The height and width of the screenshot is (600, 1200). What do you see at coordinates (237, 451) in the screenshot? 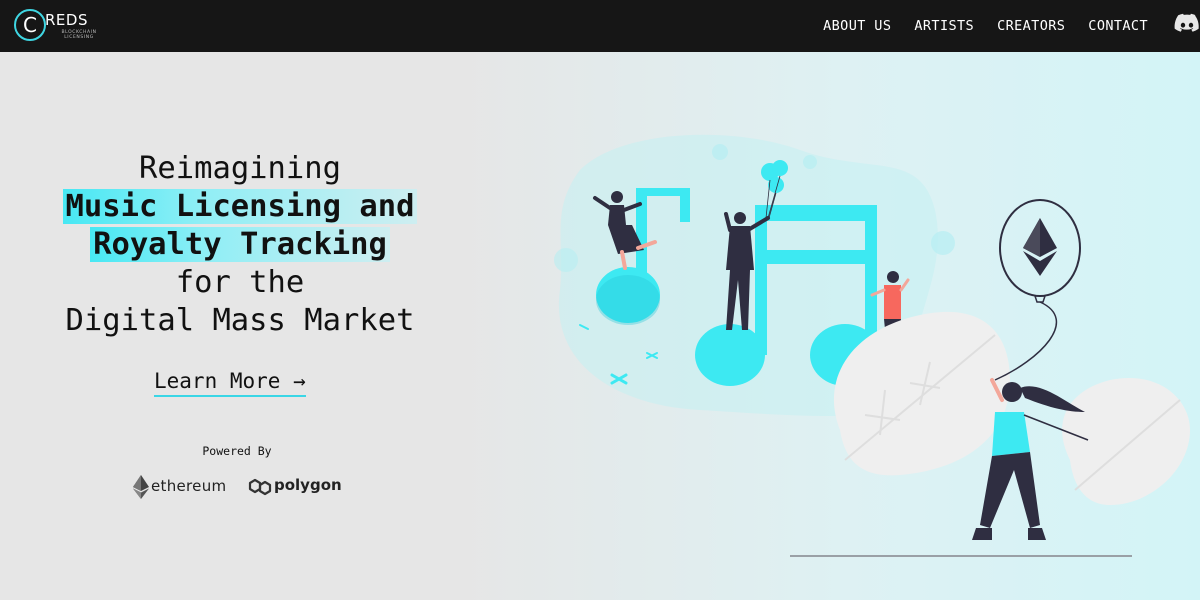
I see `powered-by-label: Powered By` at bounding box center [237, 451].